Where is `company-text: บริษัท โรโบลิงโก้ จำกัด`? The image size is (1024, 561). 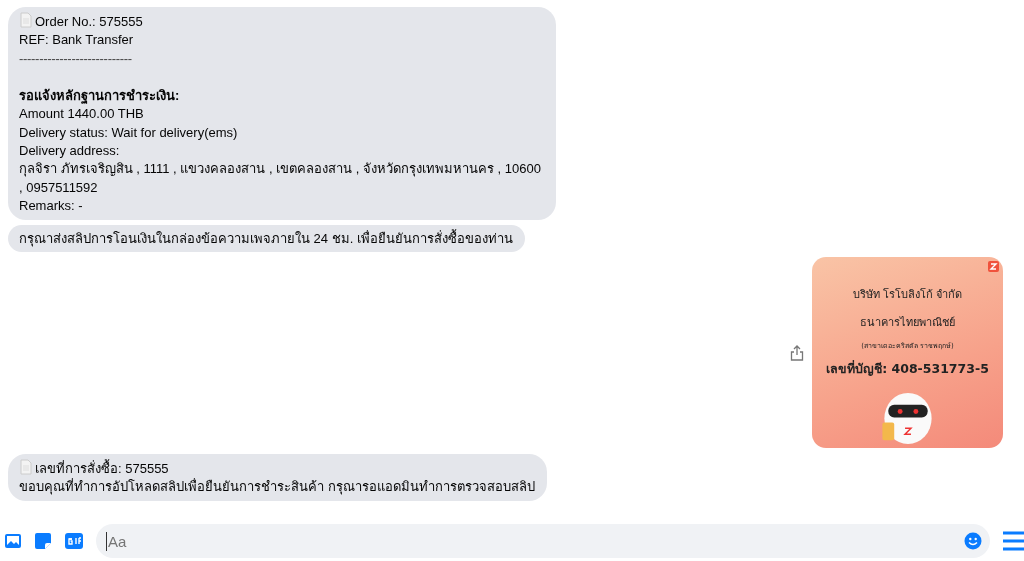 company-text: บริษัท โรโบลิงโก้ จำกัด is located at coordinates (907, 295).